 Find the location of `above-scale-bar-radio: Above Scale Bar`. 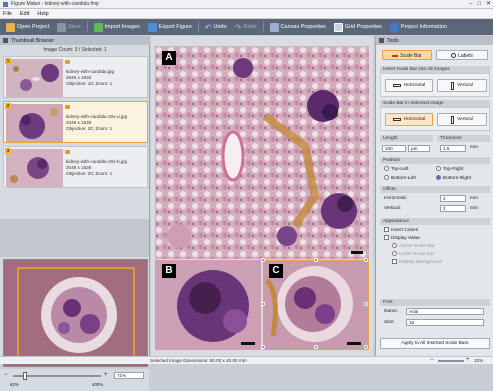

above-scale-bar-radio: Above Scale Bar is located at coordinates (413, 246).